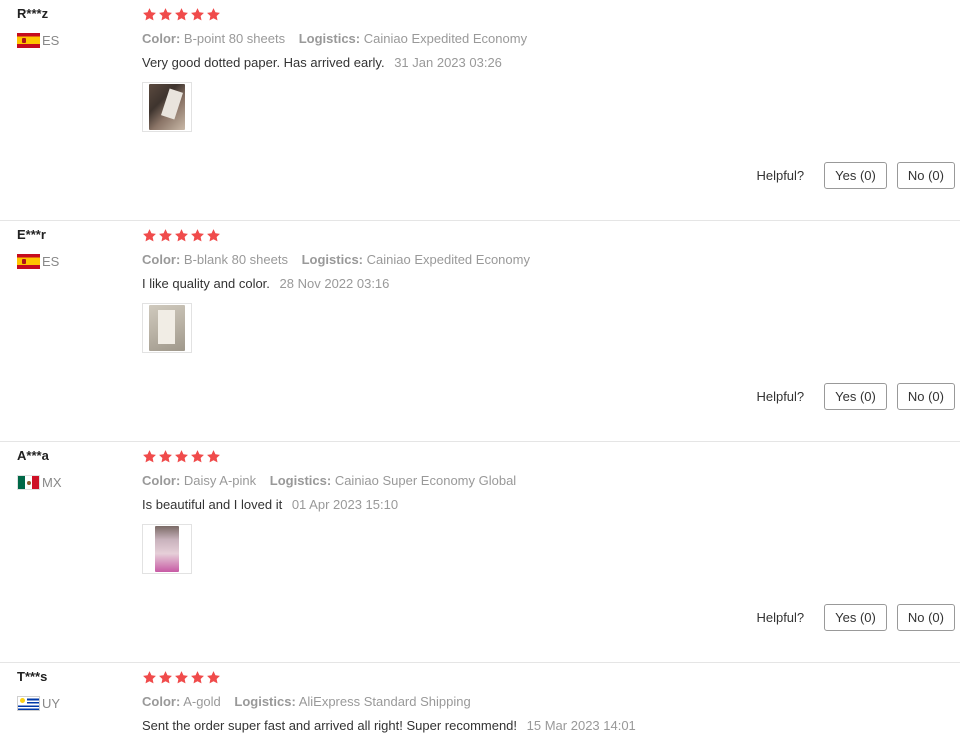 The image size is (975, 748). I want to click on country-code: MX, so click(52, 482).